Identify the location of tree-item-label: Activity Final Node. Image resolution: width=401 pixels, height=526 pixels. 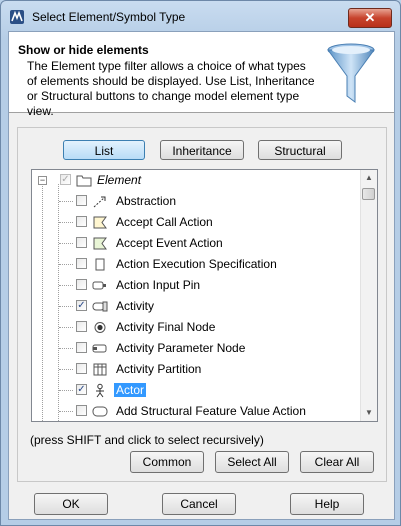
(166, 327).